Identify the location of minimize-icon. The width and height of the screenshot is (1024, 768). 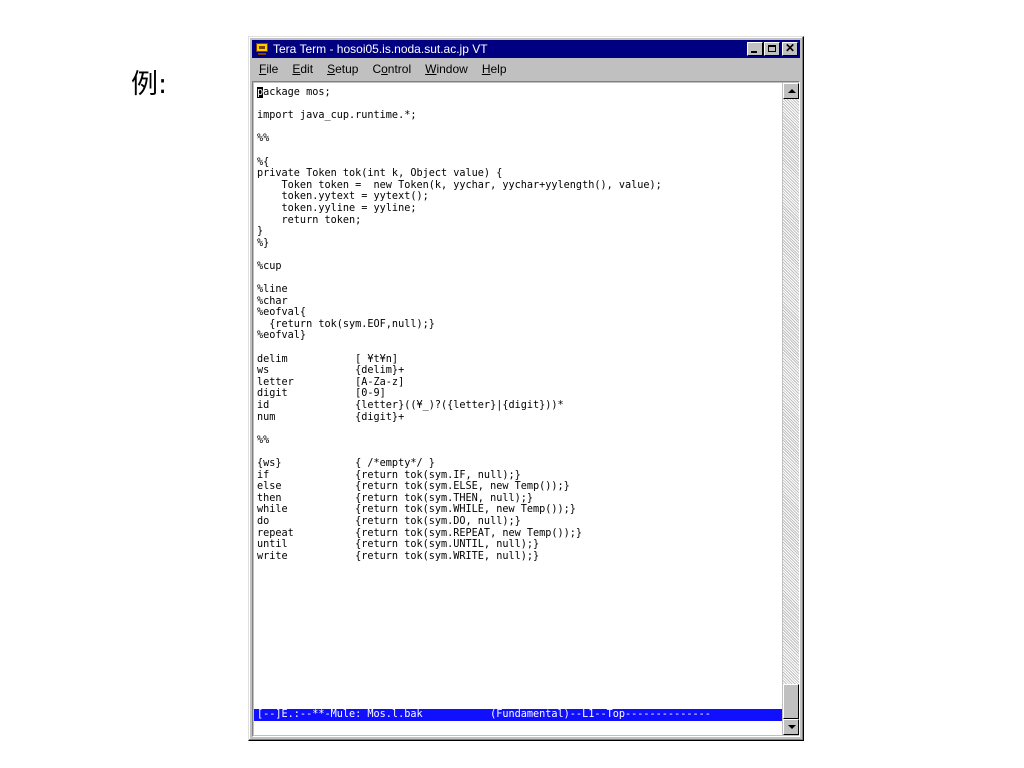
(754, 52).